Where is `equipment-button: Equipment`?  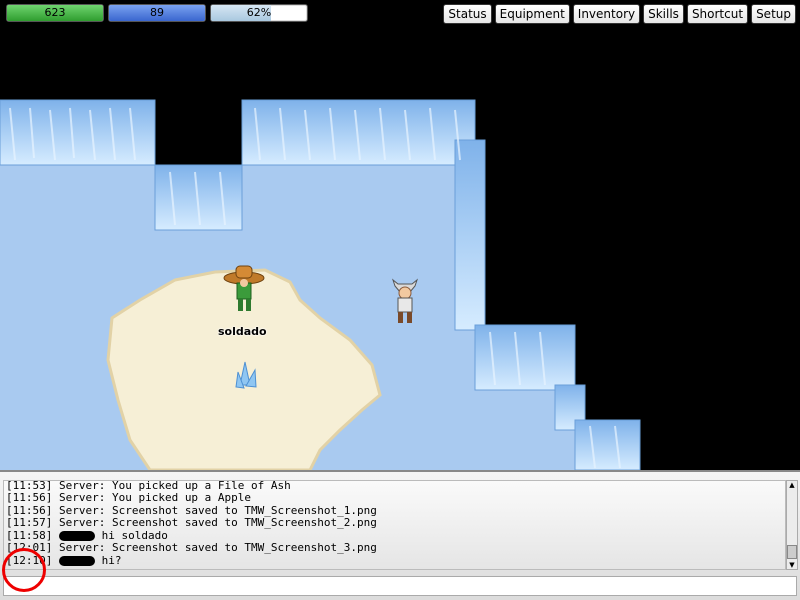 equipment-button: Equipment is located at coordinates (532, 14).